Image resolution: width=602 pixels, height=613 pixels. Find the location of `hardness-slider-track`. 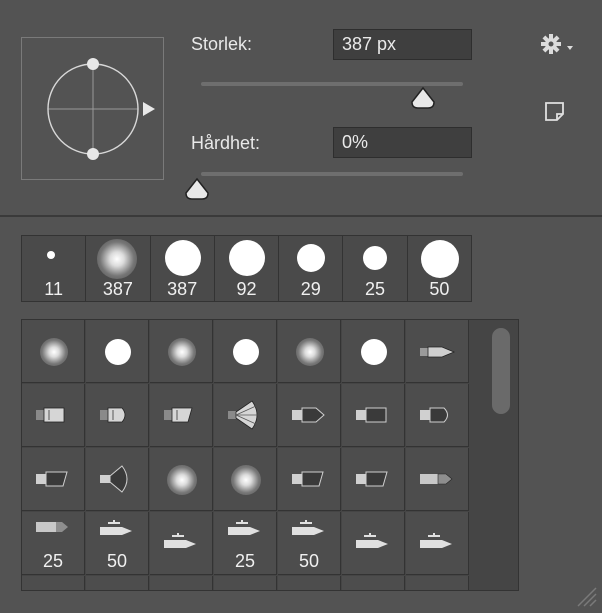

hardness-slider-track is located at coordinates (332, 174).